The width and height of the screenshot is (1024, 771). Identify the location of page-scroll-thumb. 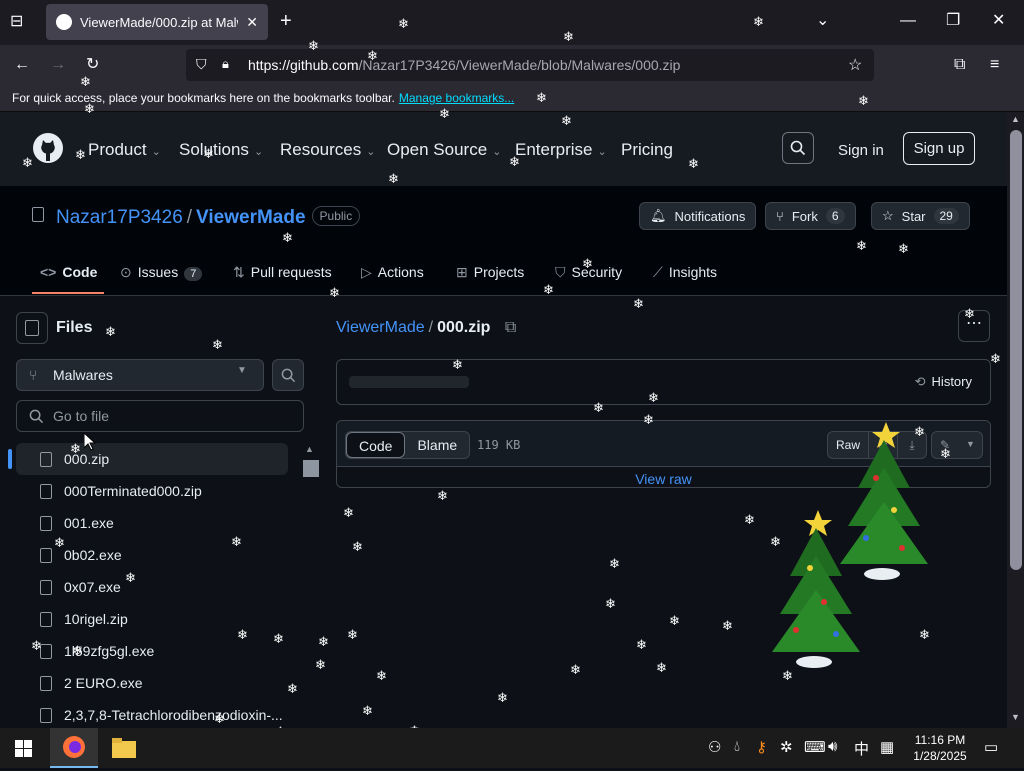
(1016, 350).